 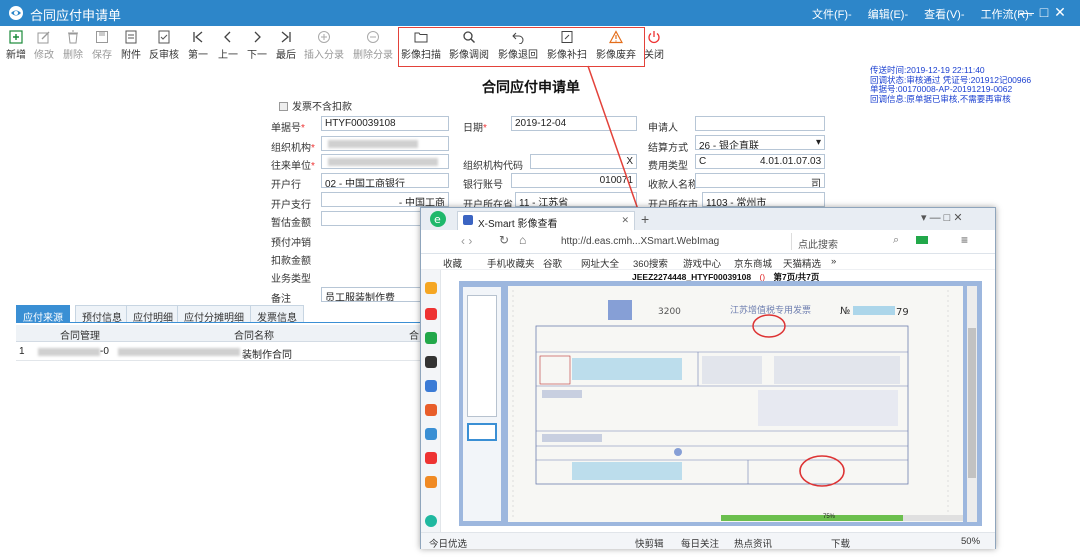 What do you see at coordinates (964, 240) in the screenshot?
I see `menu-icon: ≡` at bounding box center [964, 240].